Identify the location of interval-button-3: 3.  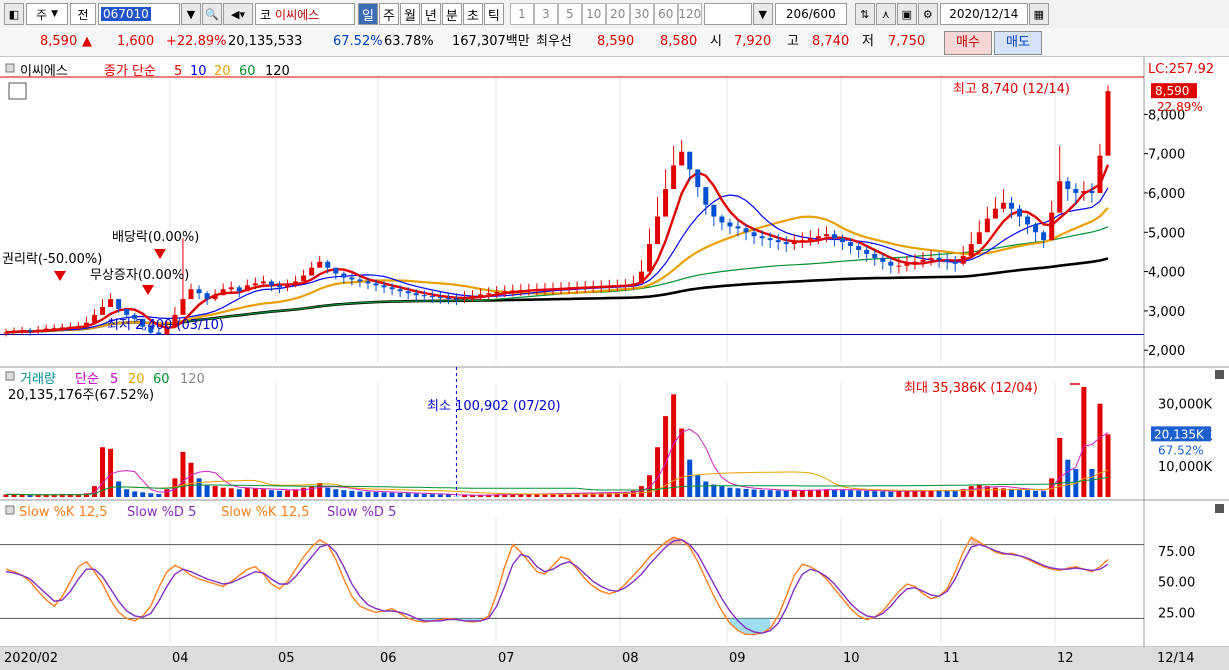
(545, 14).